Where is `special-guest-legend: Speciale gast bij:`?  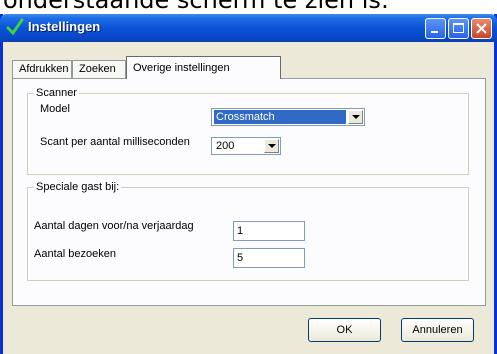
special-guest-legend: Speciale gast bij: is located at coordinates (78, 187).